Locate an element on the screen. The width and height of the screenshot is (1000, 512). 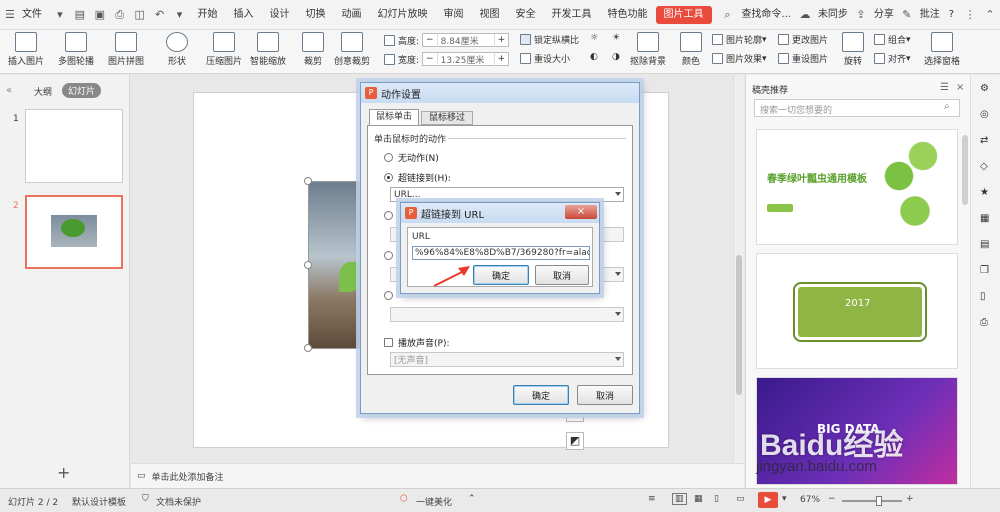
height-spinner: −8.84厘米 + is located at coordinates (466, 40).